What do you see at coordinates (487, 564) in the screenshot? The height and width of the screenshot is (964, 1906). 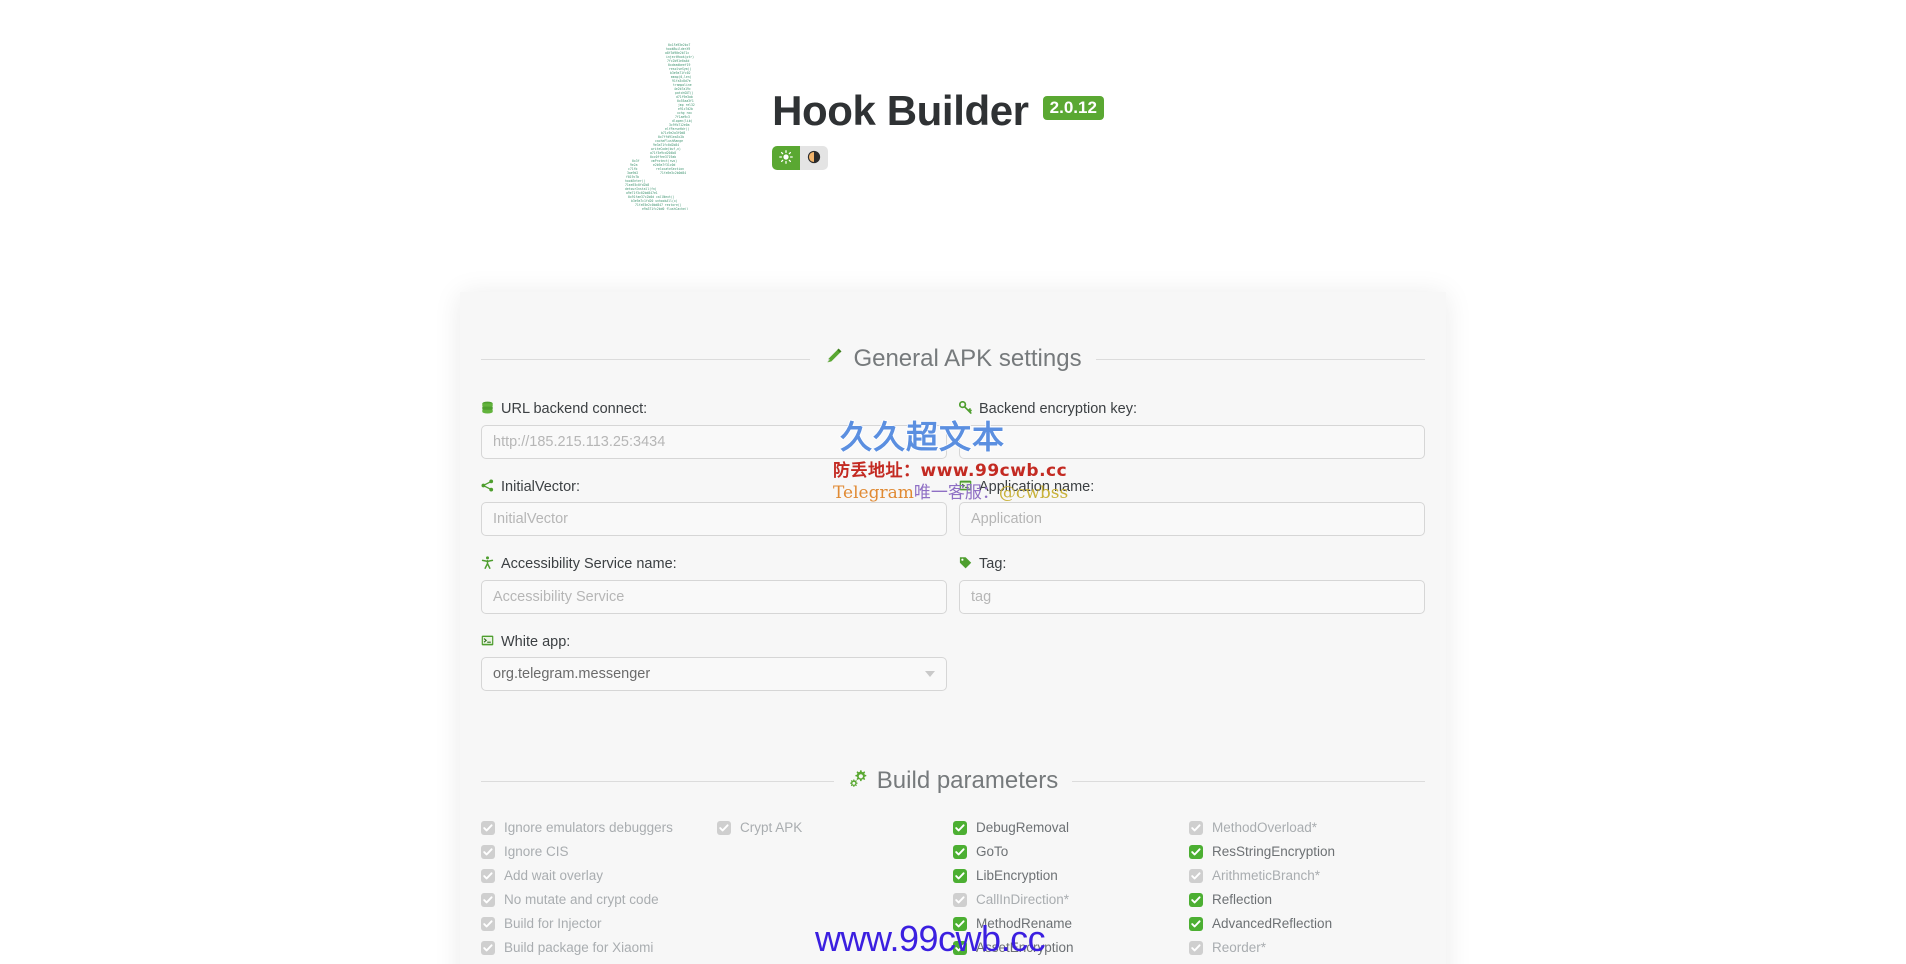 I see `accessibility-icon` at bounding box center [487, 564].